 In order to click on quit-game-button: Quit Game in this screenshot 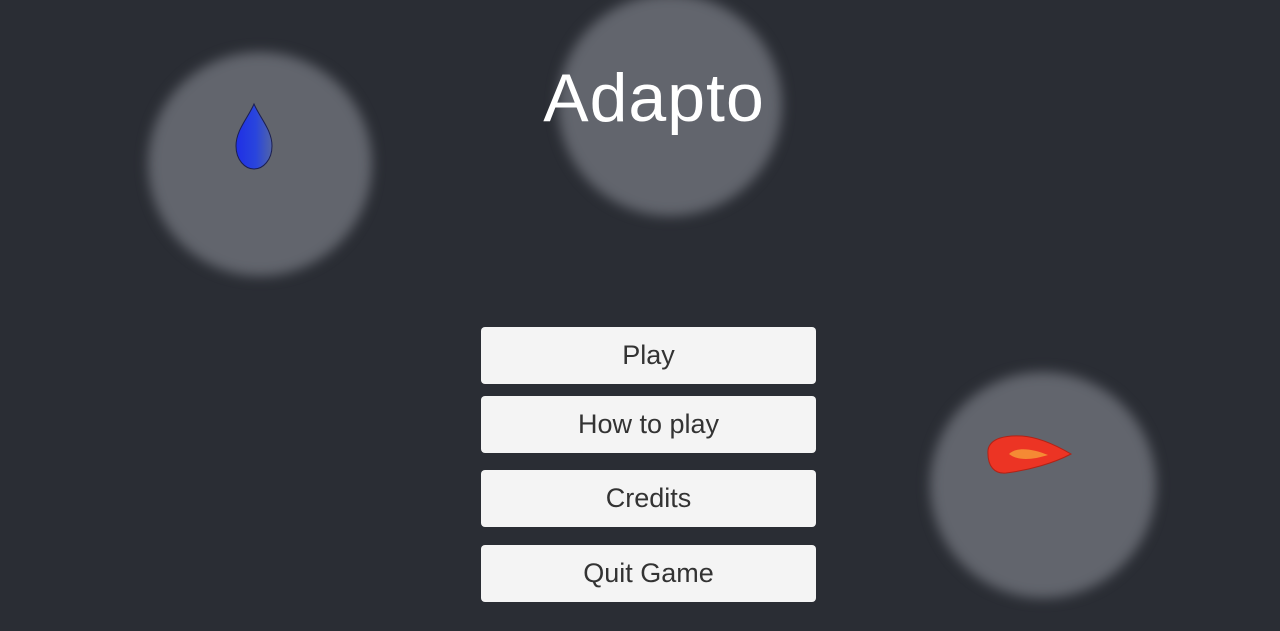, I will do `click(648, 573)`.